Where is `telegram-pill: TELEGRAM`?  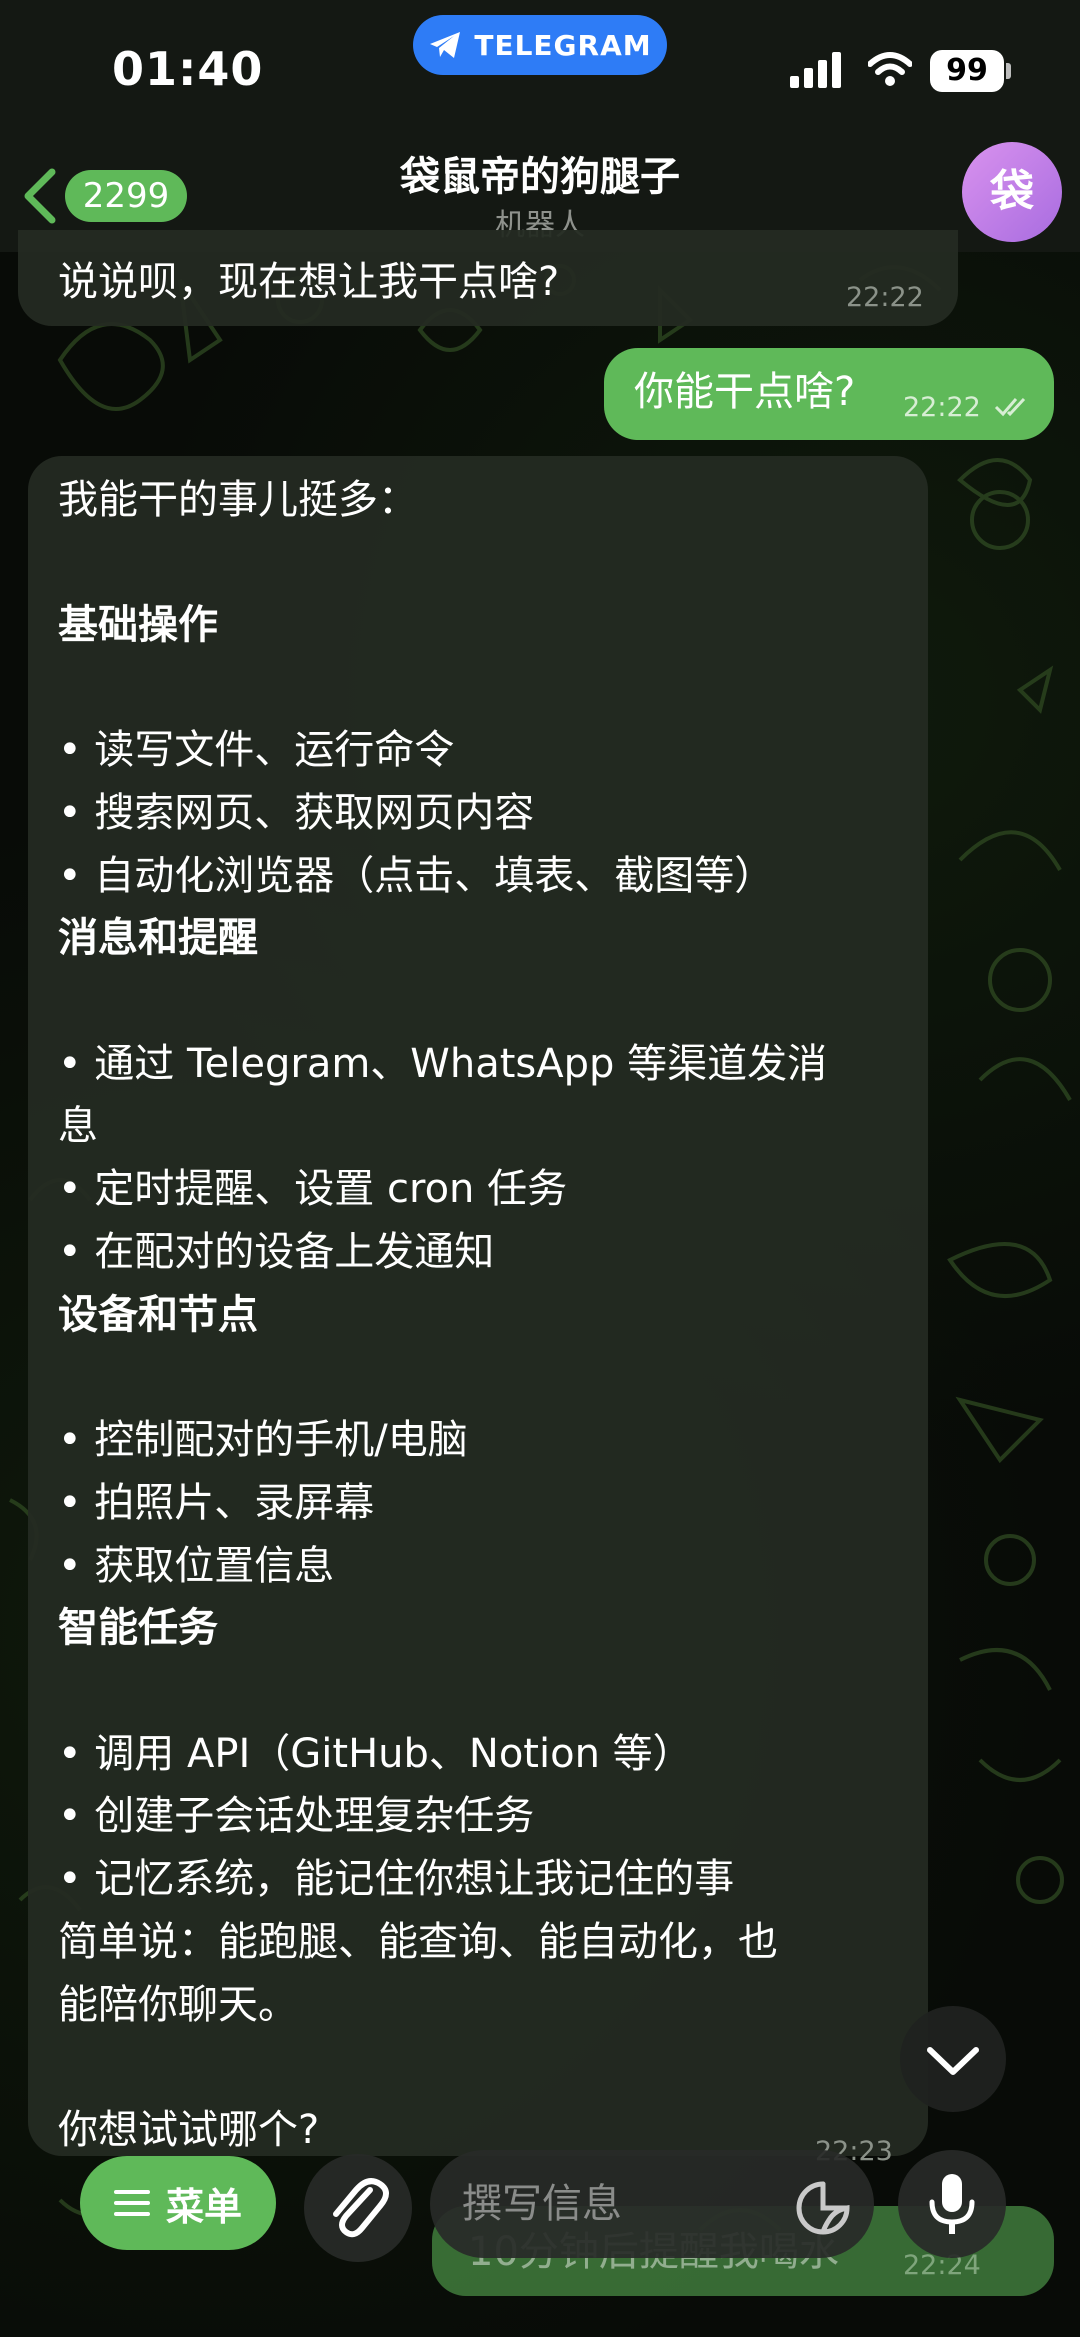 telegram-pill: TELEGRAM is located at coordinates (540, 45).